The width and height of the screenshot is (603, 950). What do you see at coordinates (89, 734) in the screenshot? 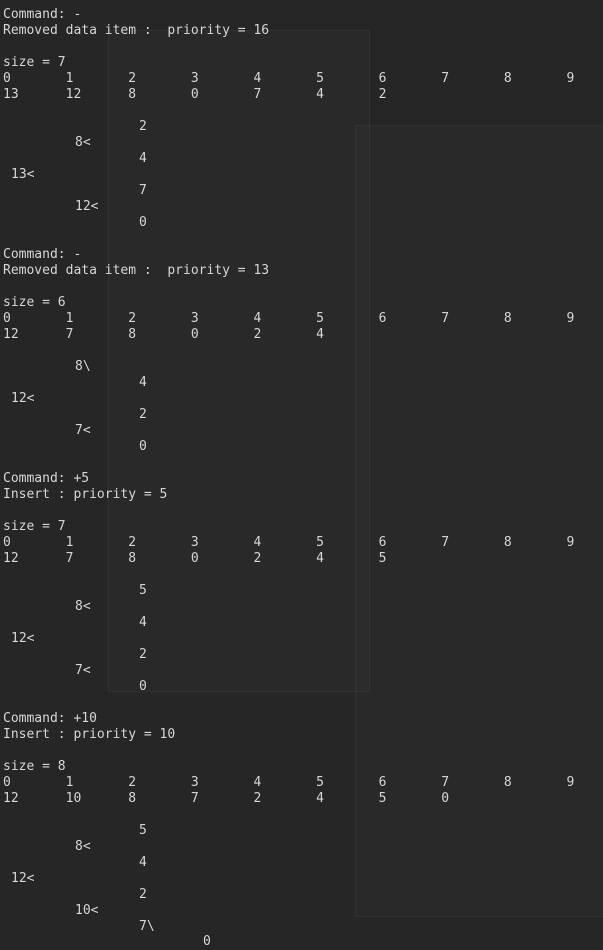
I see `console-line: Insert : priority = 10` at bounding box center [89, 734].